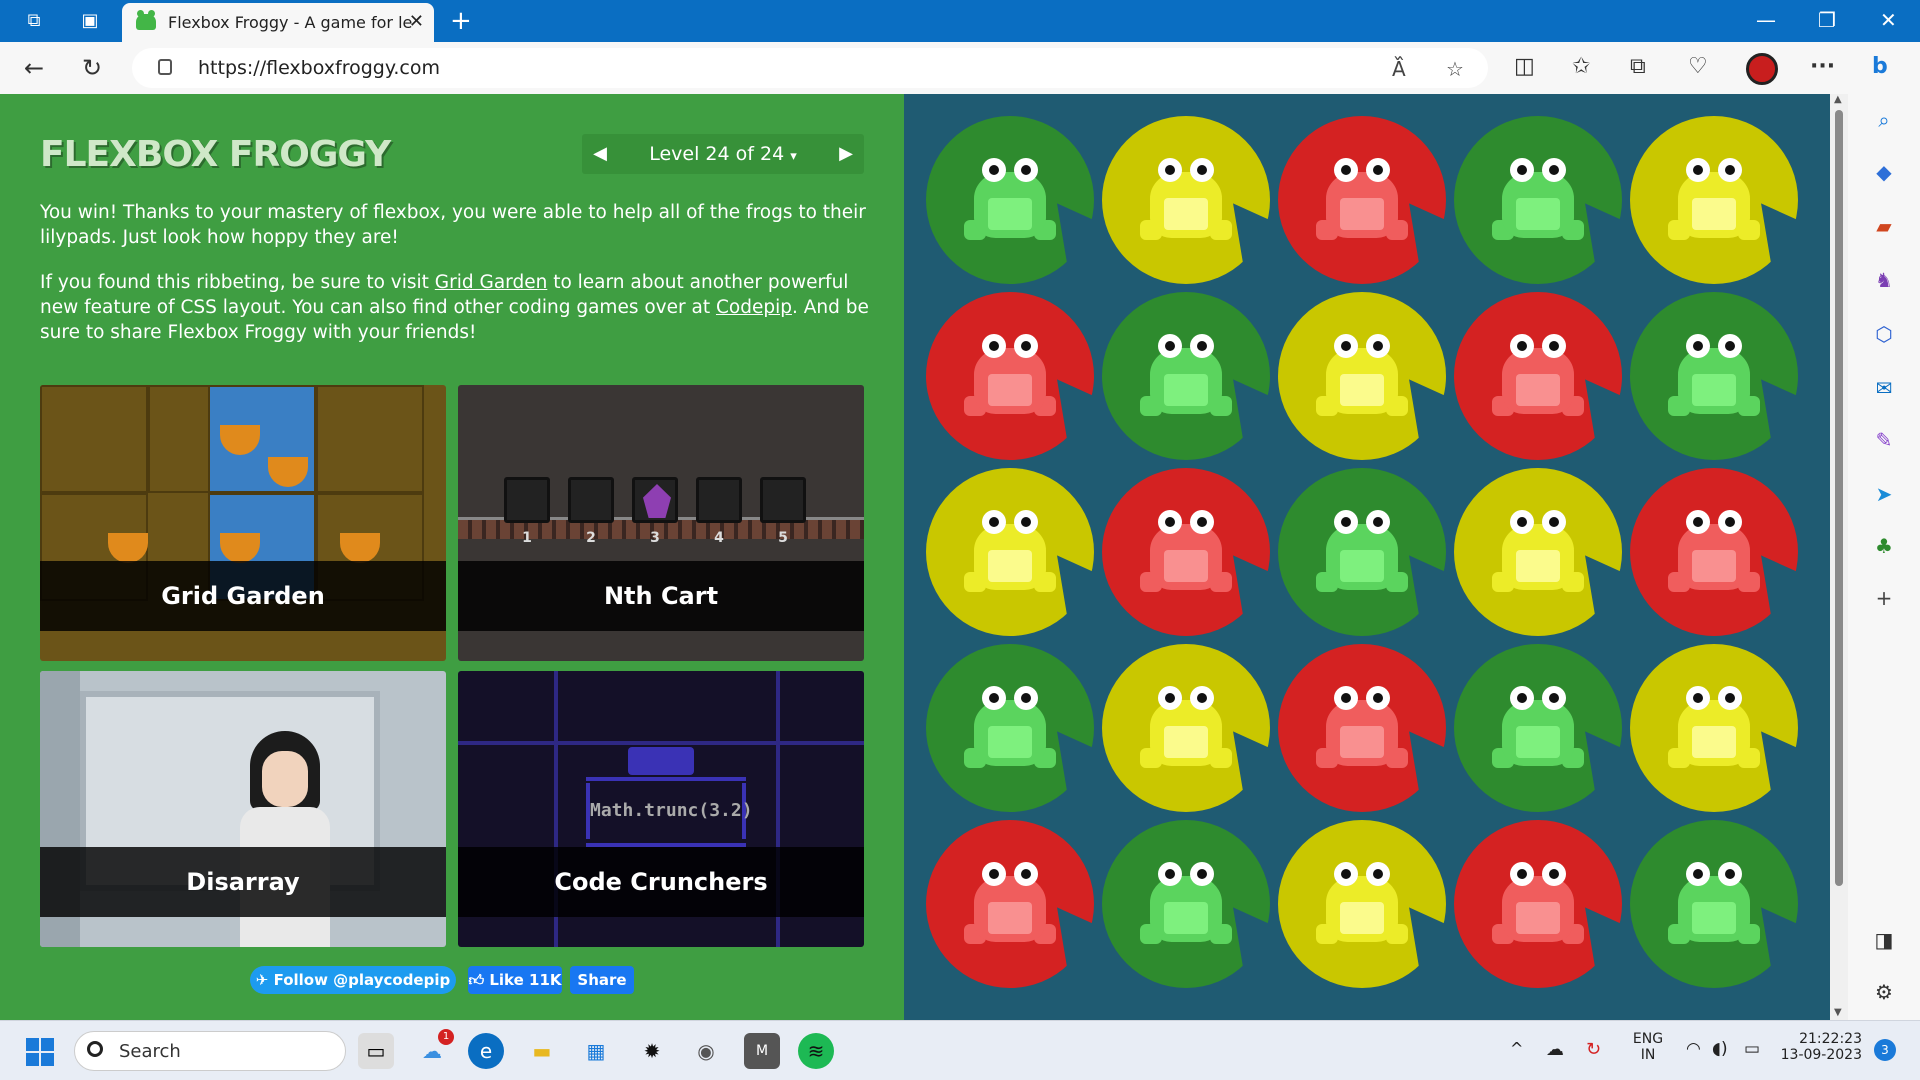  Describe the element at coordinates (34, 68) in the screenshot. I see `back-icon: ←` at that location.